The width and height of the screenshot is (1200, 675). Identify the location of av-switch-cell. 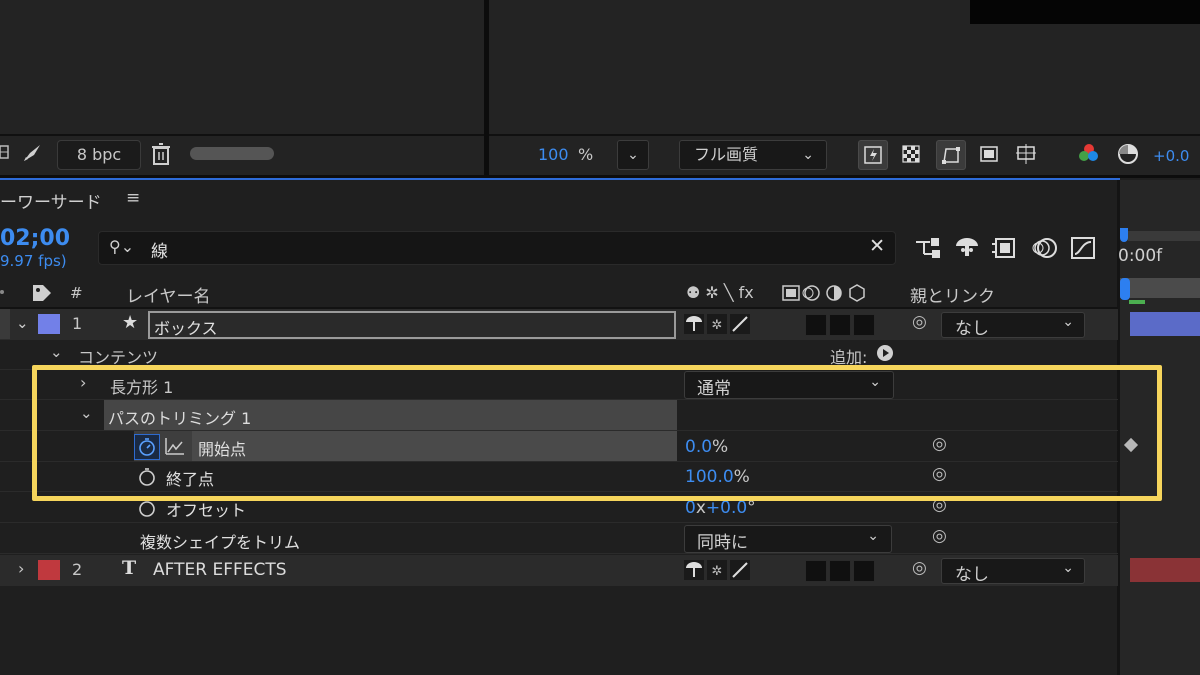
(5, 324).